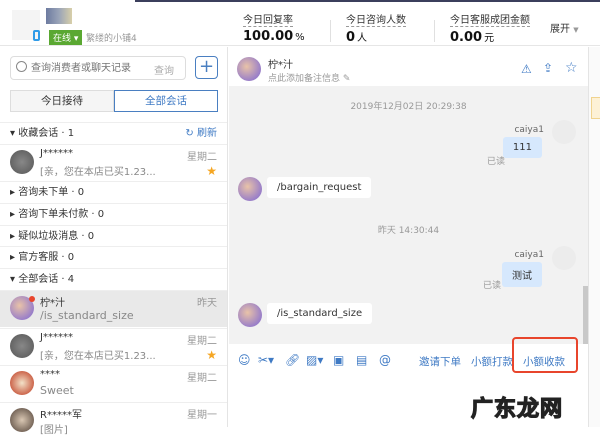 The height and width of the screenshot is (439, 600). Describe the element at coordinates (376, 28) in the screenshot. I see `stat-consult-count: 今日咨询人数 0人` at that location.